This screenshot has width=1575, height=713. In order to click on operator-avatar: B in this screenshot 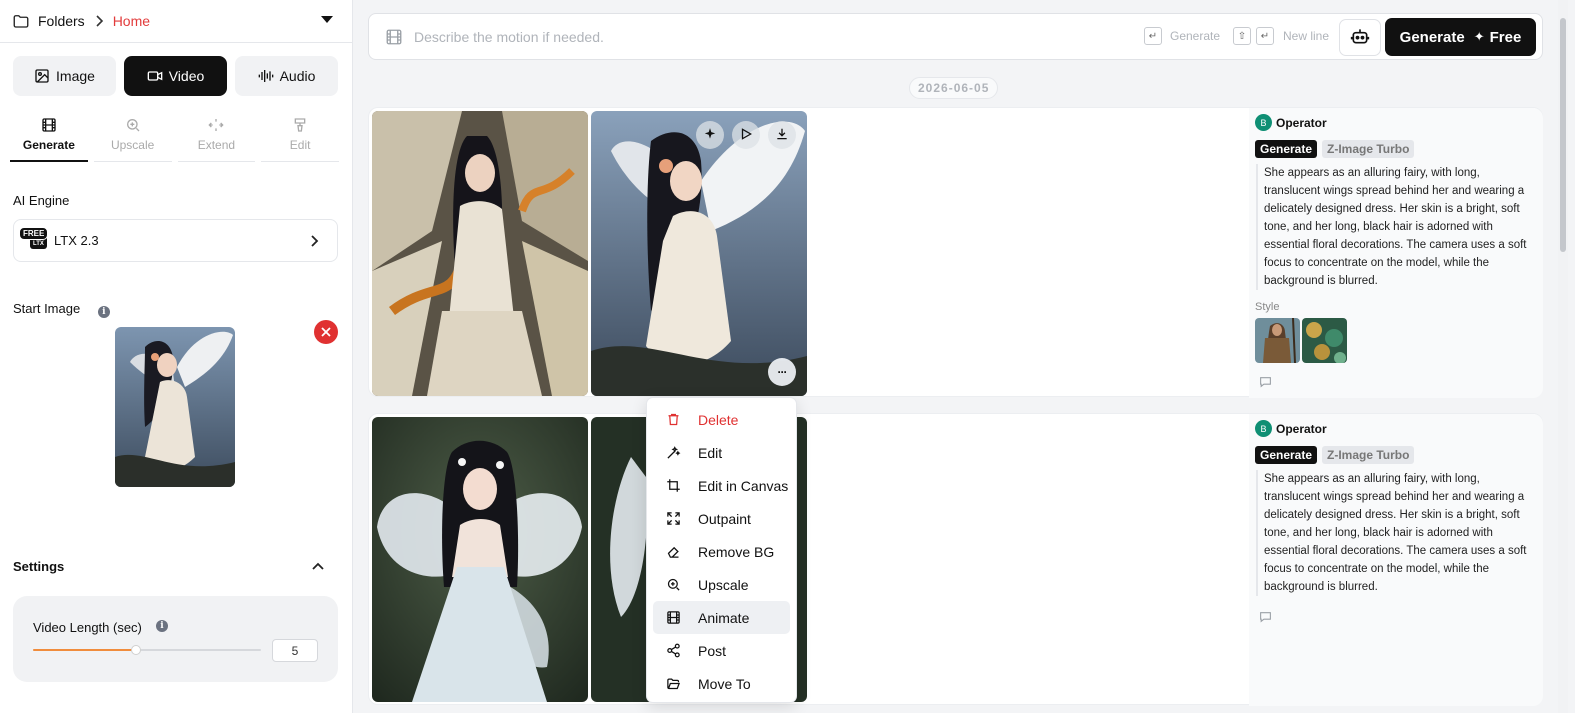, I will do `click(1263, 428)`.